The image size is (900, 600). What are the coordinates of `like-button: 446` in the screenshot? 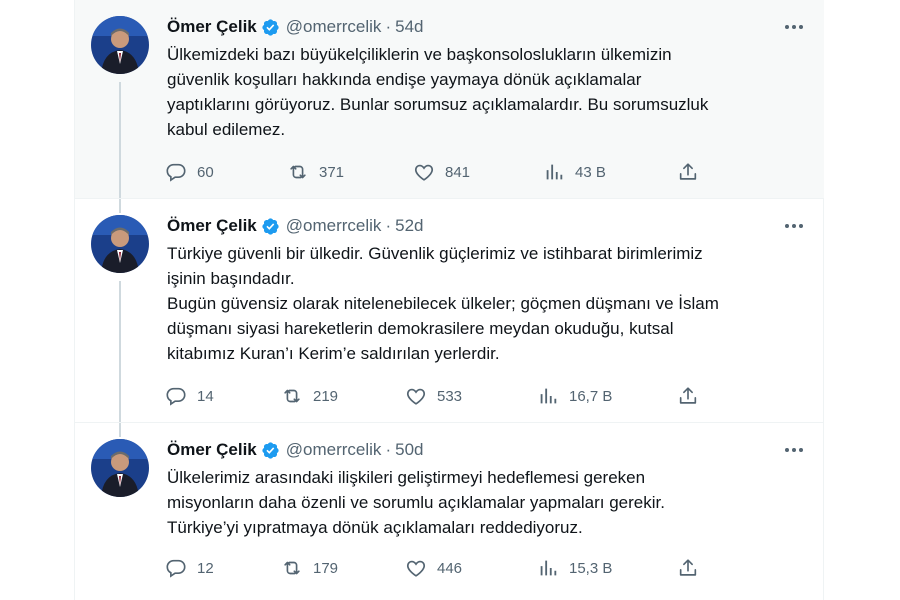 It's located at (433, 568).